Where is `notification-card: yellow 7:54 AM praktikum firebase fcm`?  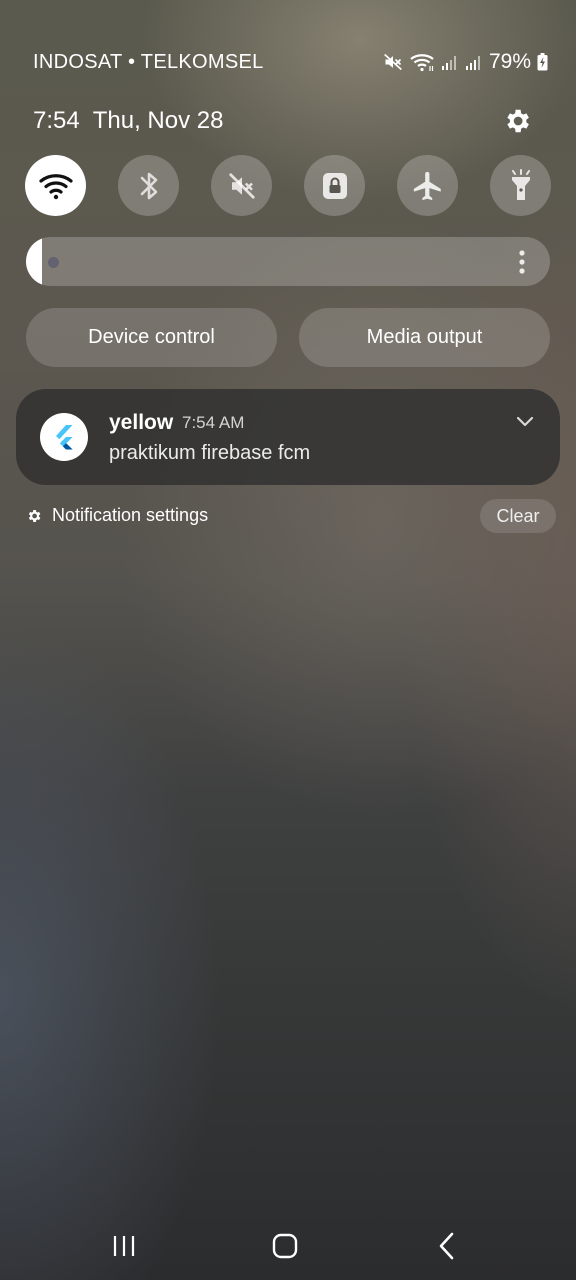
notification-card: yellow 7:54 AM praktikum firebase fcm is located at coordinates (288, 437).